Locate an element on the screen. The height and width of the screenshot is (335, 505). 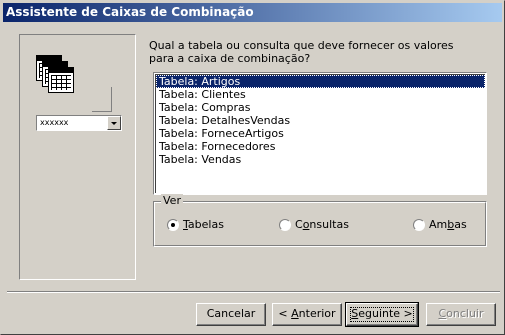
radio-tables-label: Tabelas is located at coordinates (203, 224).